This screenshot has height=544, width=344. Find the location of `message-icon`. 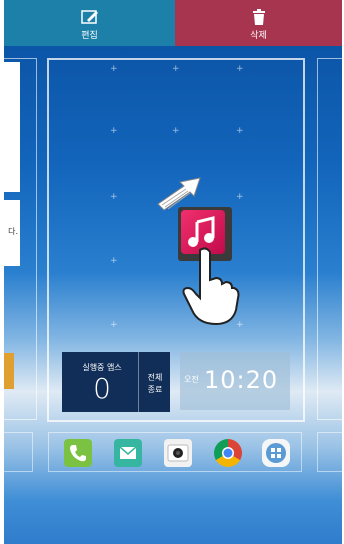

message-icon is located at coordinates (128, 453).